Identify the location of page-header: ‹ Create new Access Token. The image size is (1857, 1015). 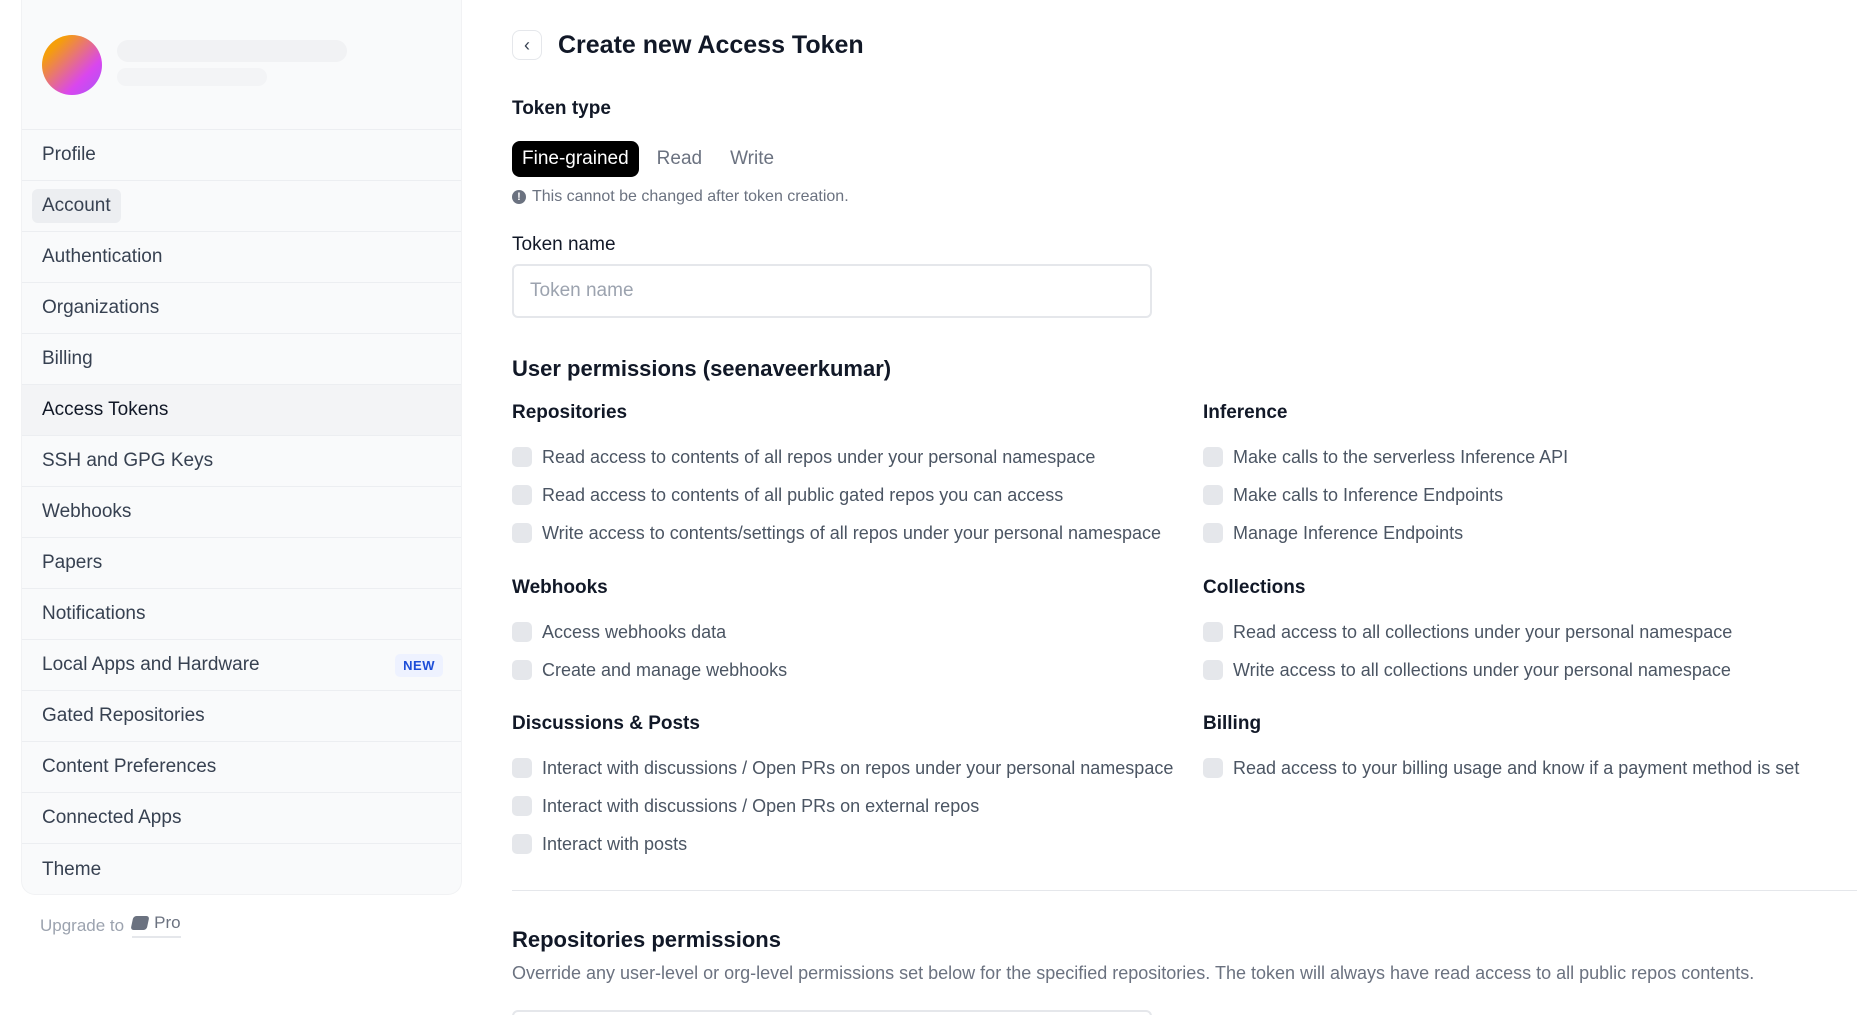
(688, 45).